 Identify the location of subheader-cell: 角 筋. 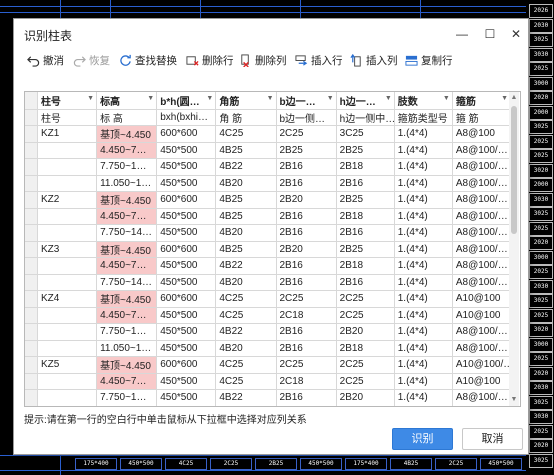
(246, 117).